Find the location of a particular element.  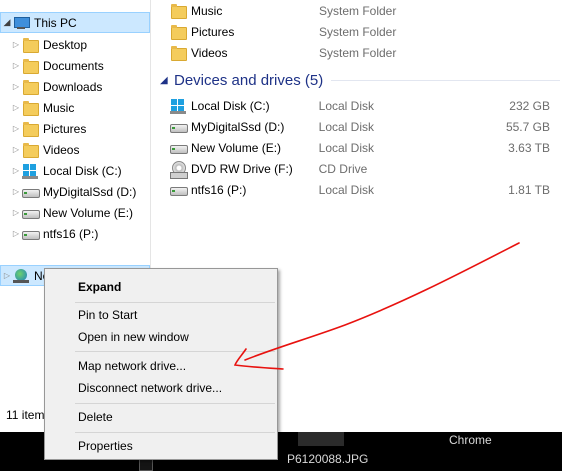

dvd-drive-icon is located at coordinates (179, 169).